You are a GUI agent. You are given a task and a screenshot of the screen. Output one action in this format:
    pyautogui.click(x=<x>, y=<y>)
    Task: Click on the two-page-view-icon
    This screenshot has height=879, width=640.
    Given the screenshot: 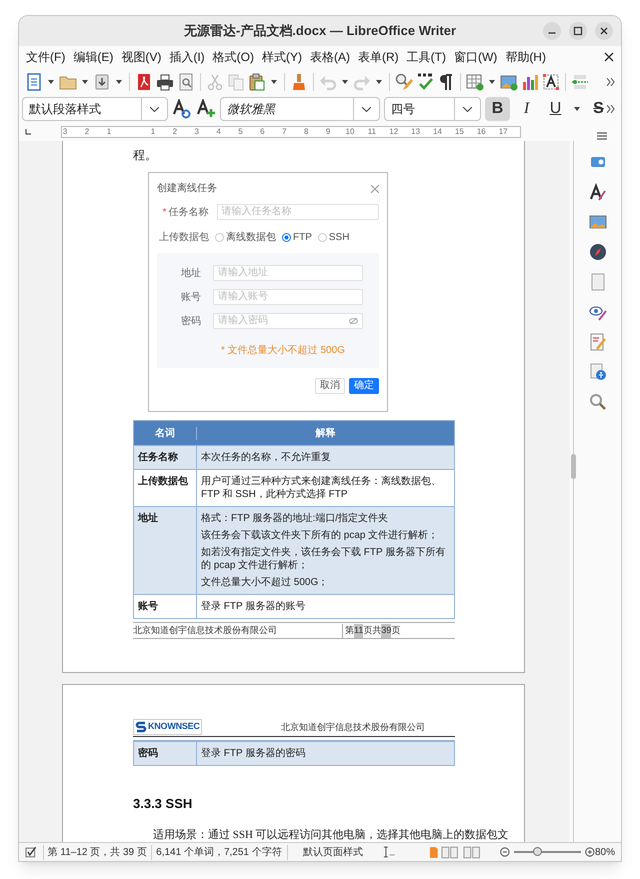 What is the action you would take?
    pyautogui.click(x=450, y=852)
    